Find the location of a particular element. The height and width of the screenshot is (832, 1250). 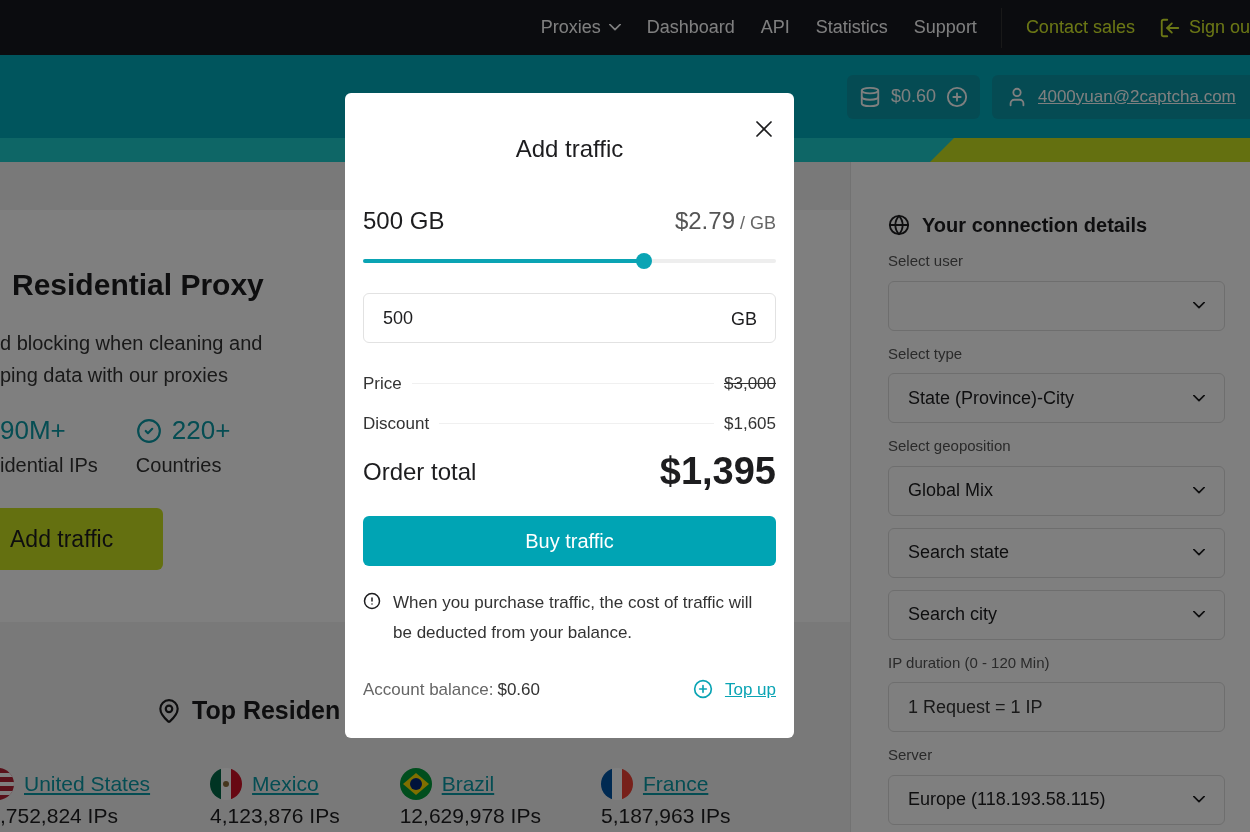

summary-value: $3,000 is located at coordinates (750, 384).